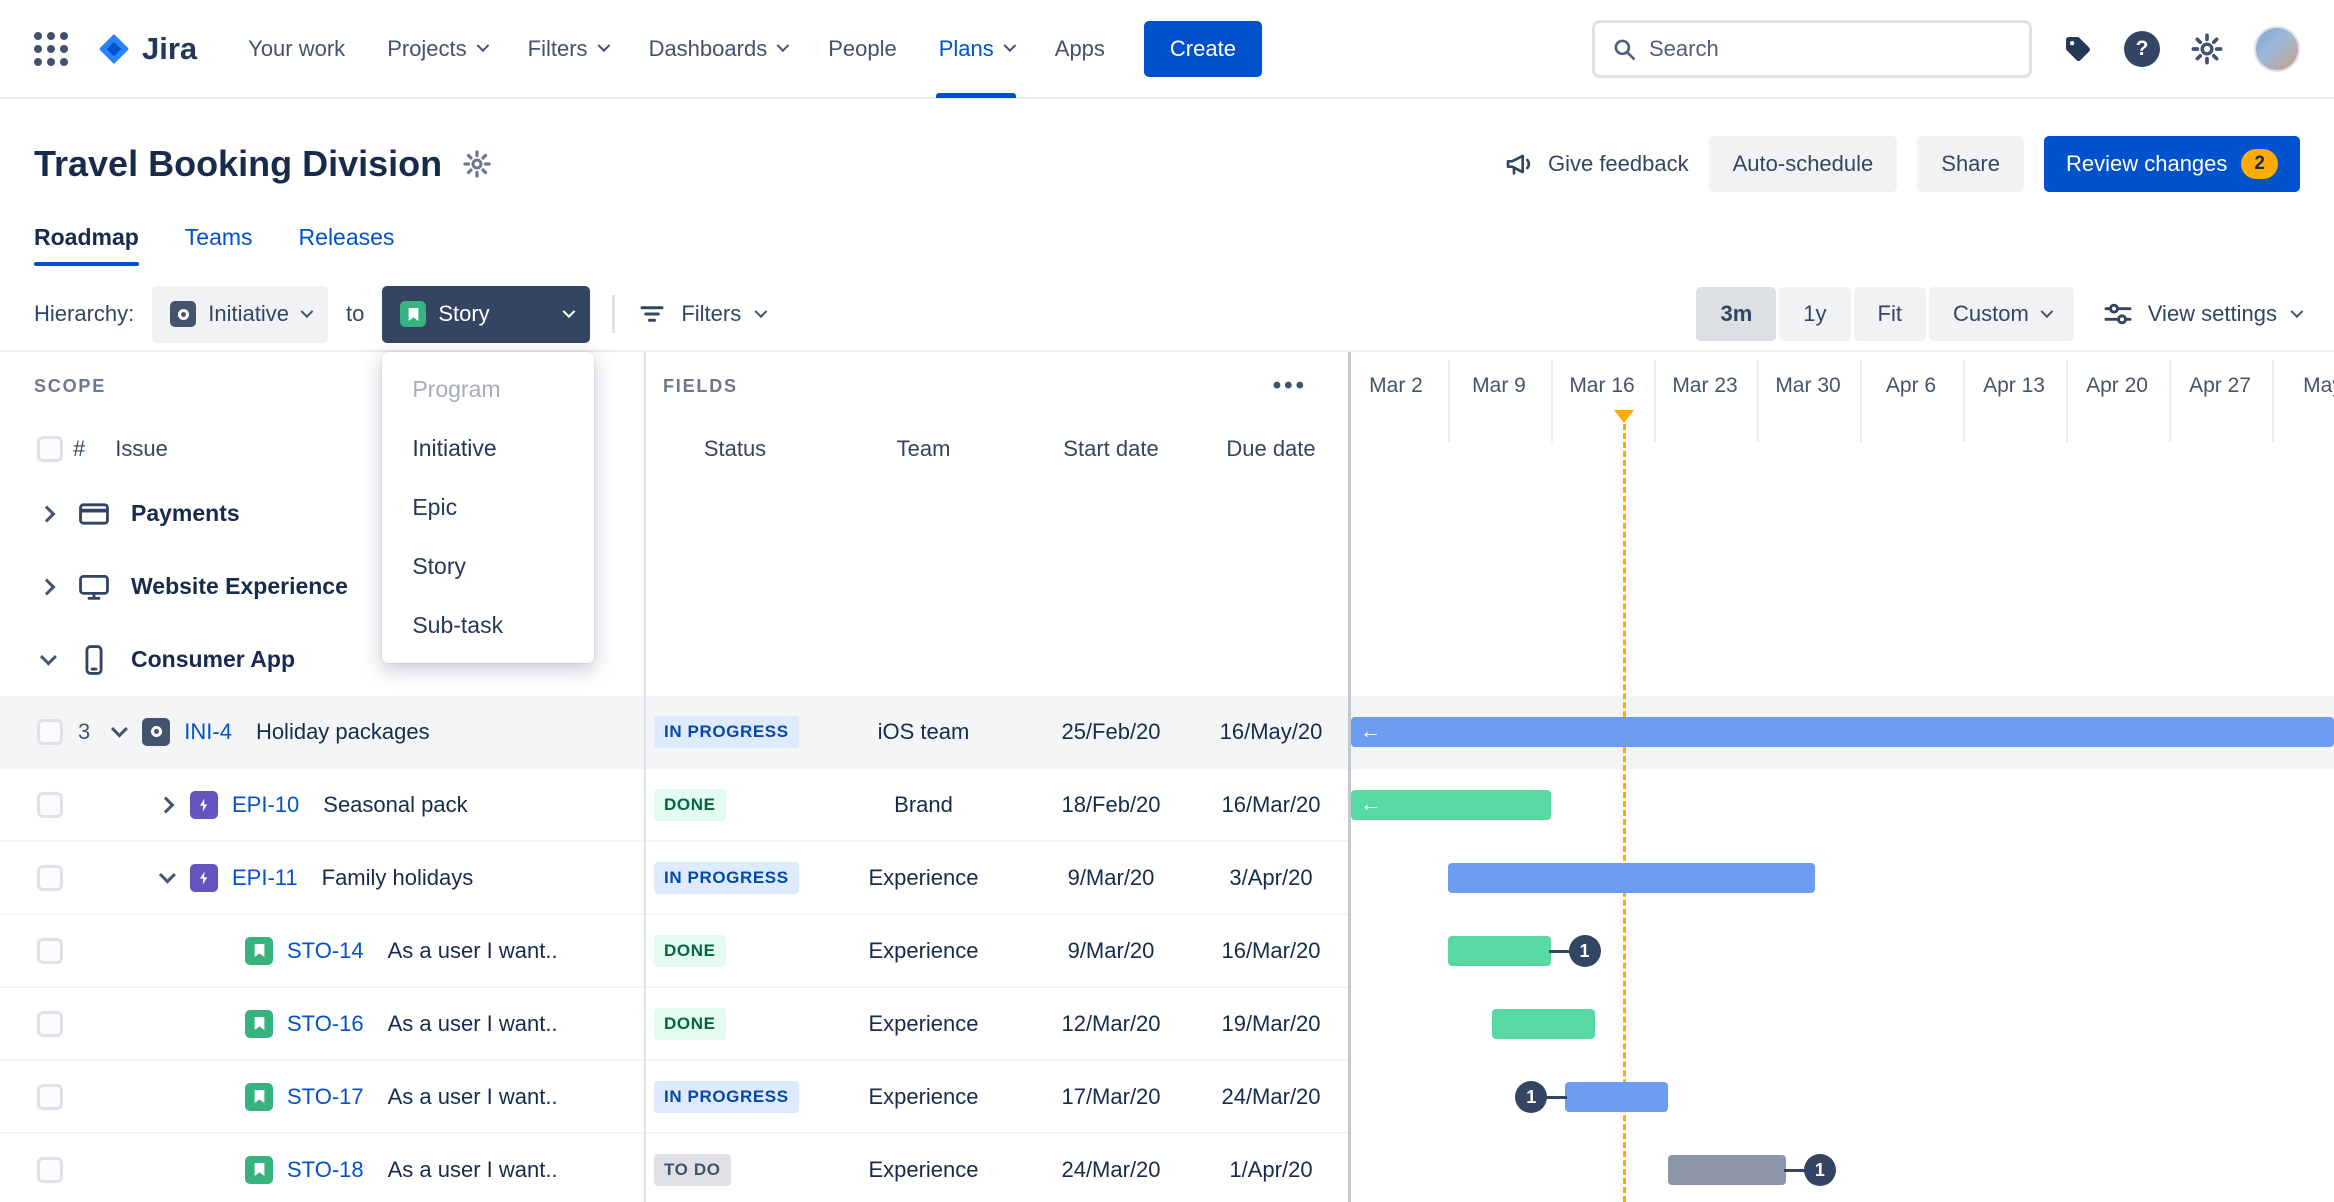 This screenshot has height=1202, width=2334. I want to click on fields-row-ini-4: IN PROGRESS iOS team 25/Feb/20 16/May/20, so click(998, 732).